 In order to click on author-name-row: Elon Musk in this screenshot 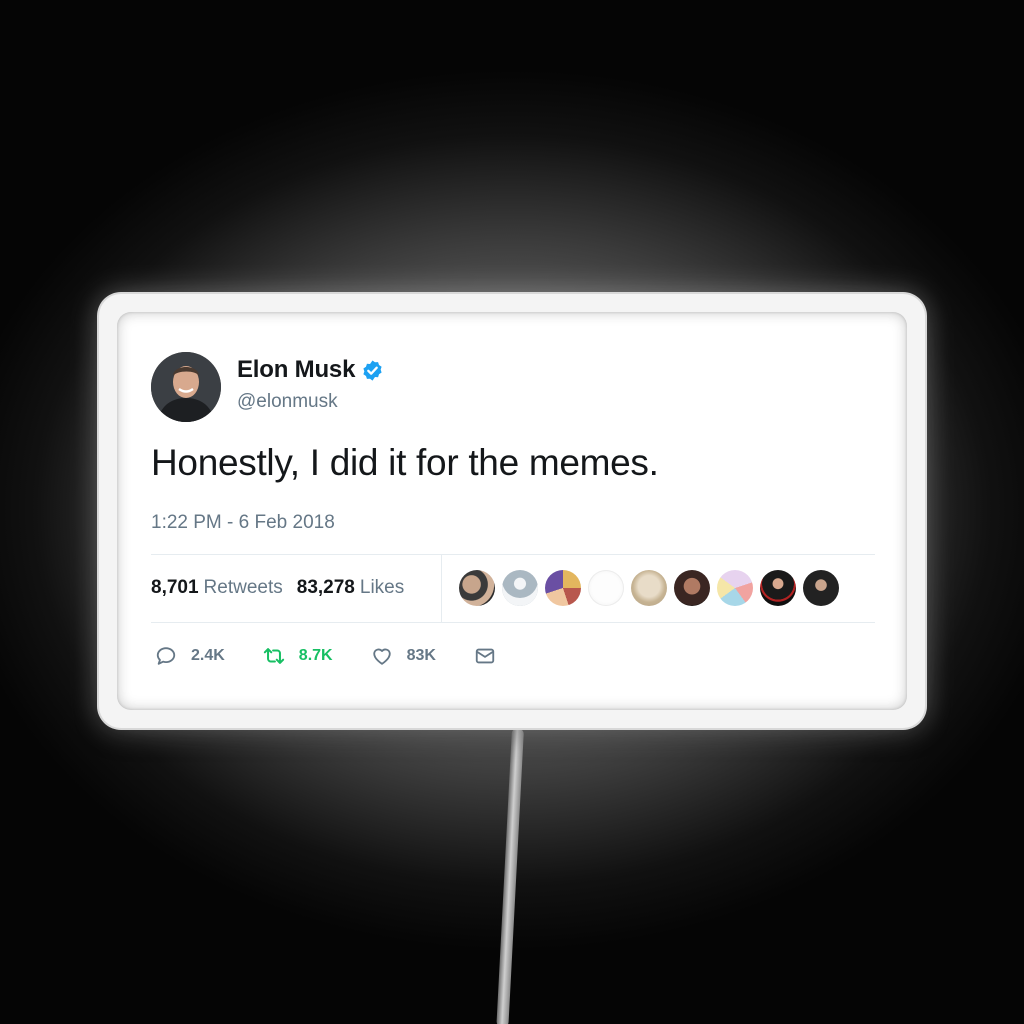, I will do `click(310, 370)`.